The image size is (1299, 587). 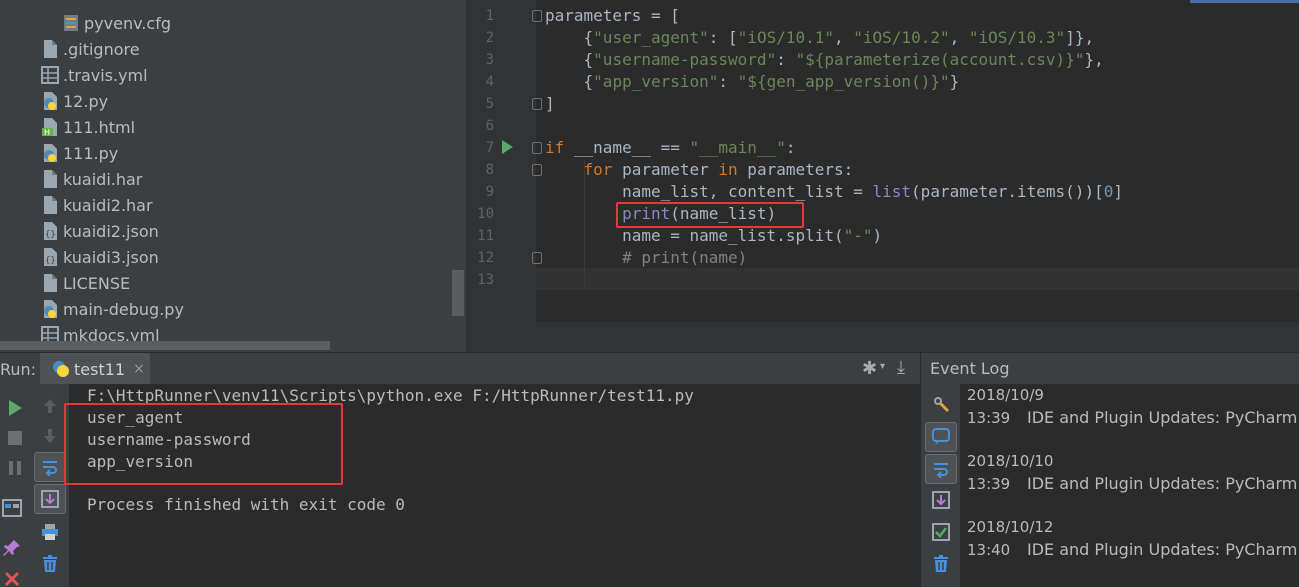 I want to click on run-gutter-icon, so click(x=507, y=147).